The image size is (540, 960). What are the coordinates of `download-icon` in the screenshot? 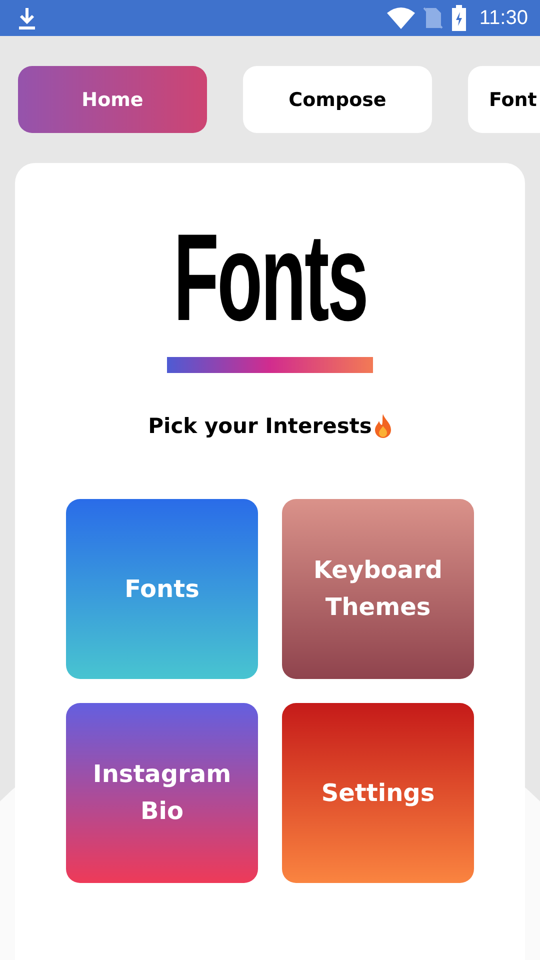 It's located at (27, 18).